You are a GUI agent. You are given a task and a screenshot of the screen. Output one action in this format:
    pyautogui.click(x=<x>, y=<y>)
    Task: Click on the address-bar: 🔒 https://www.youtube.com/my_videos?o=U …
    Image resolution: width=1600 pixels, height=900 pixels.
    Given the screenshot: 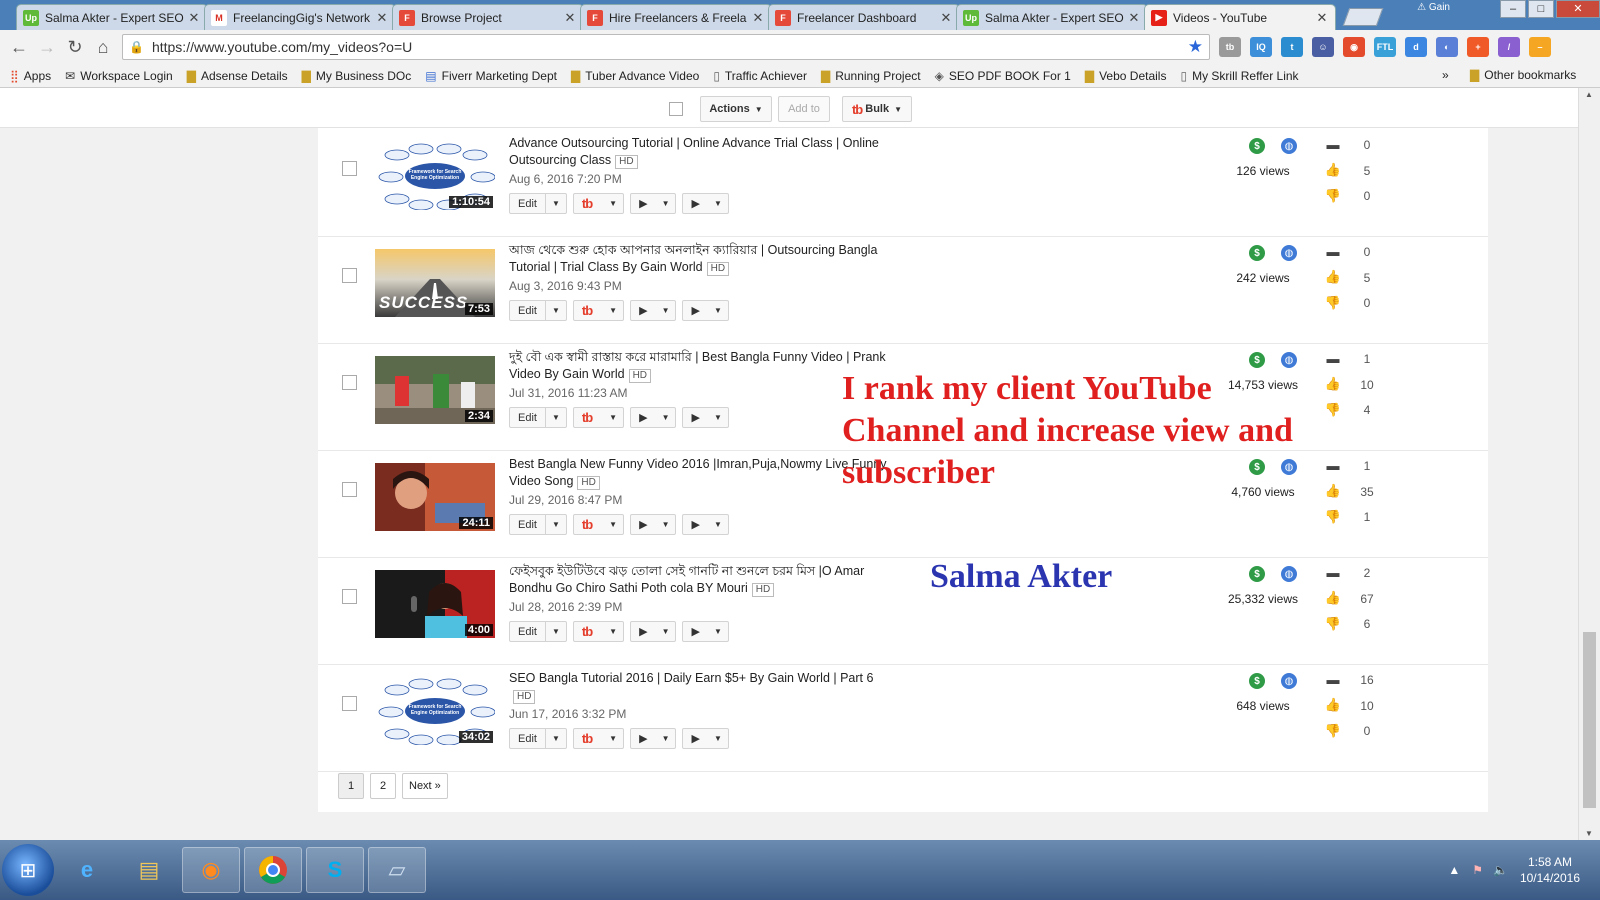 What is the action you would take?
    pyautogui.click(x=666, y=47)
    